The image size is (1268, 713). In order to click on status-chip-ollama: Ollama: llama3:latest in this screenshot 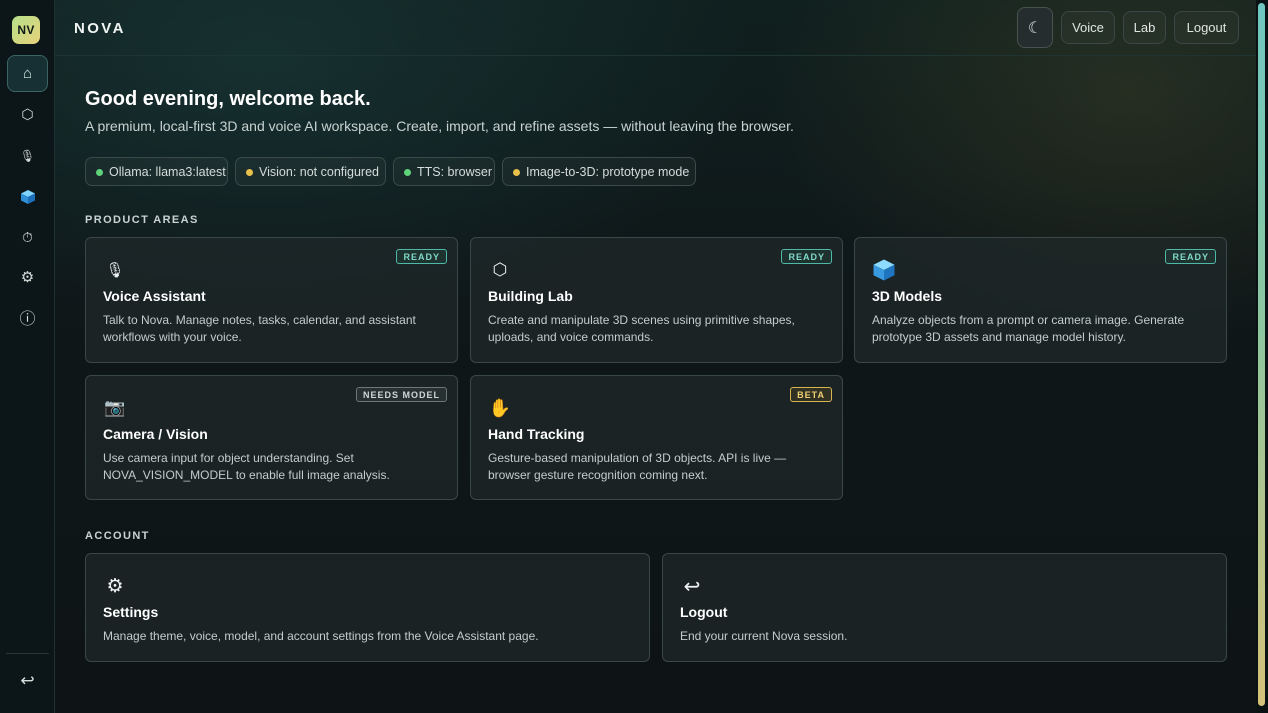, I will do `click(156, 171)`.